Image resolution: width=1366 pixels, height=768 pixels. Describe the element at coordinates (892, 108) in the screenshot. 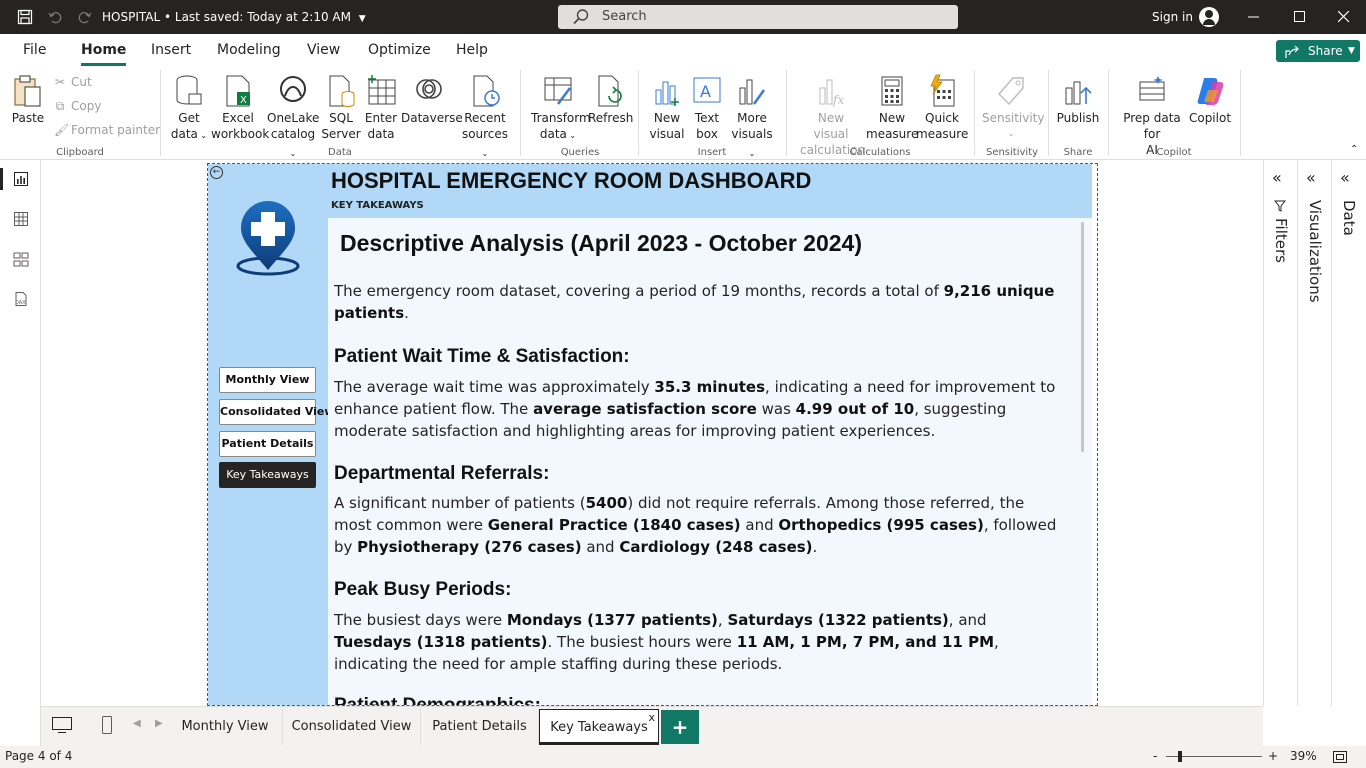

I see `new-measure-button: New measure` at that location.